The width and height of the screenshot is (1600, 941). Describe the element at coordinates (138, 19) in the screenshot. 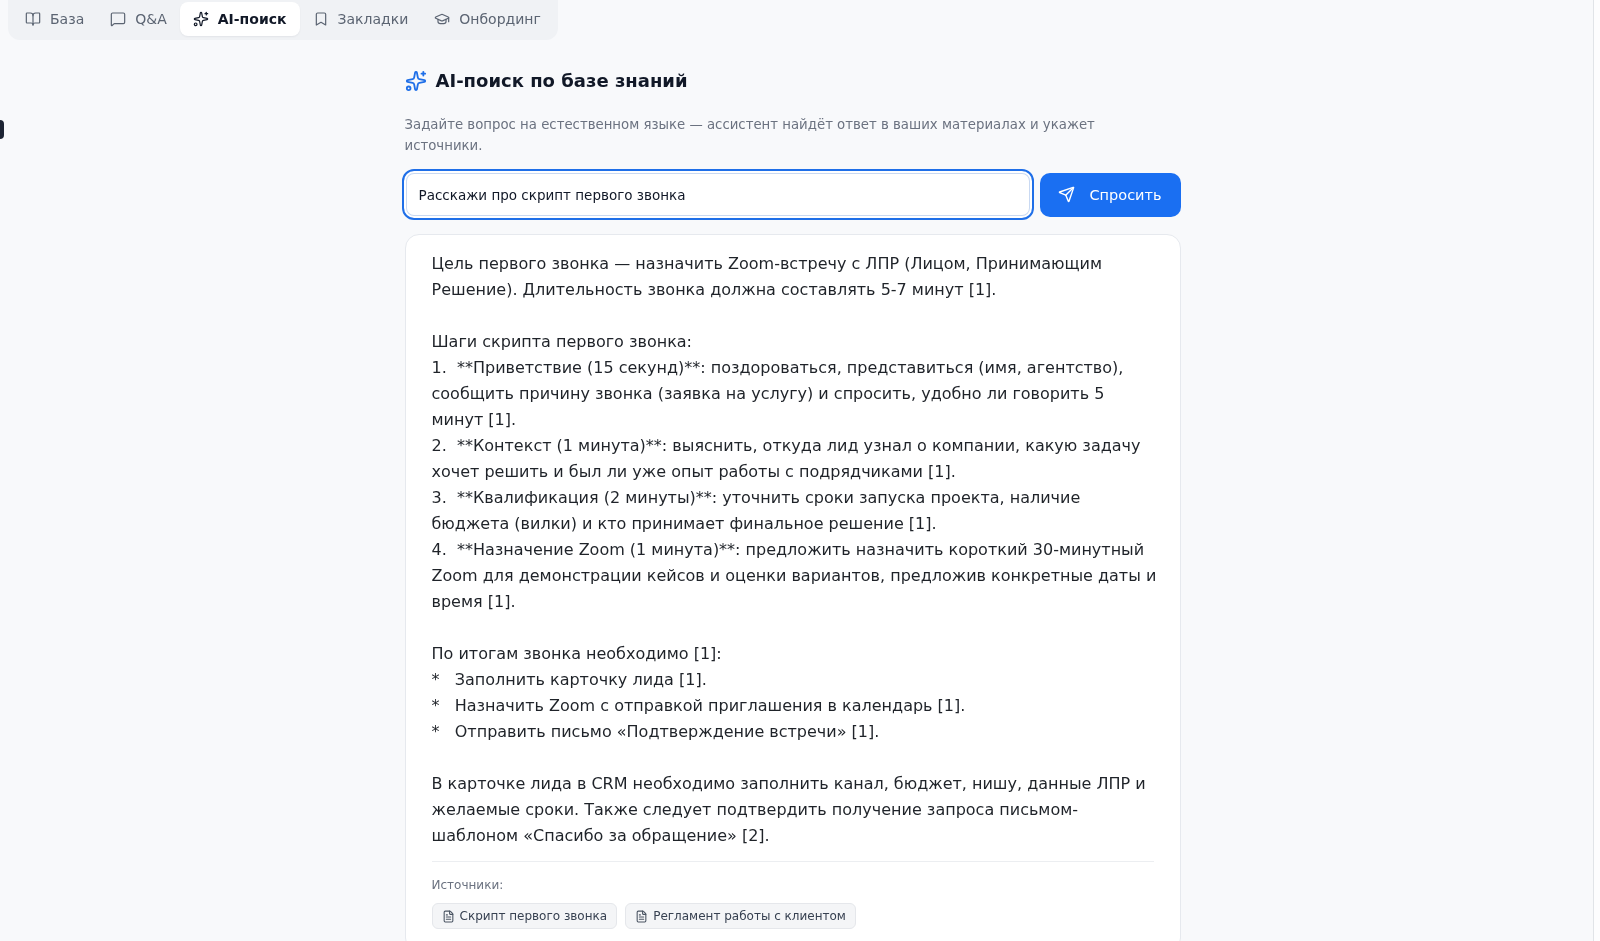

I see `nav-tab: Q&A` at that location.